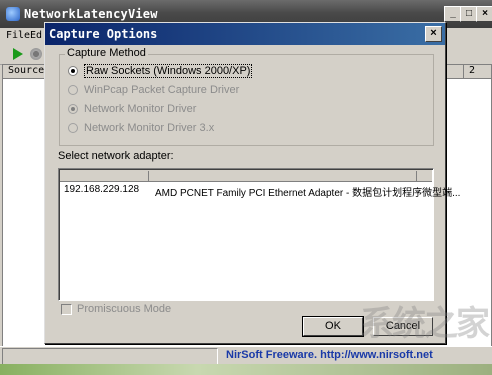 The image size is (492, 375). What do you see at coordinates (103, 34) in the screenshot?
I see `dialog-title: Capture Options` at bounding box center [103, 34].